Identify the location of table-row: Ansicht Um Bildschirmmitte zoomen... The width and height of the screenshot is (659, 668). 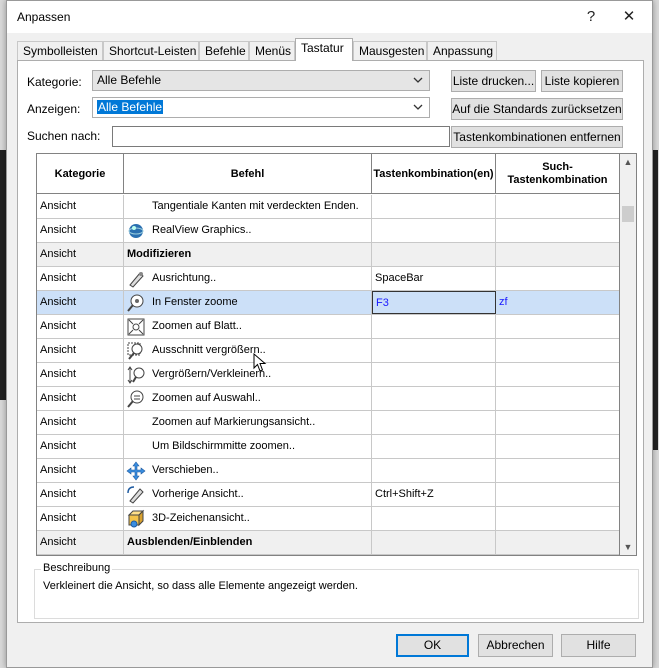
(328, 447).